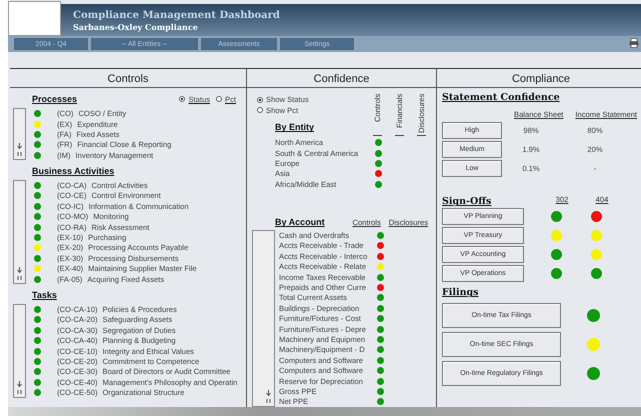 The width and height of the screenshot is (641, 416). What do you see at coordinates (539, 78) in the screenshot?
I see `column-title: Compliance` at bounding box center [539, 78].